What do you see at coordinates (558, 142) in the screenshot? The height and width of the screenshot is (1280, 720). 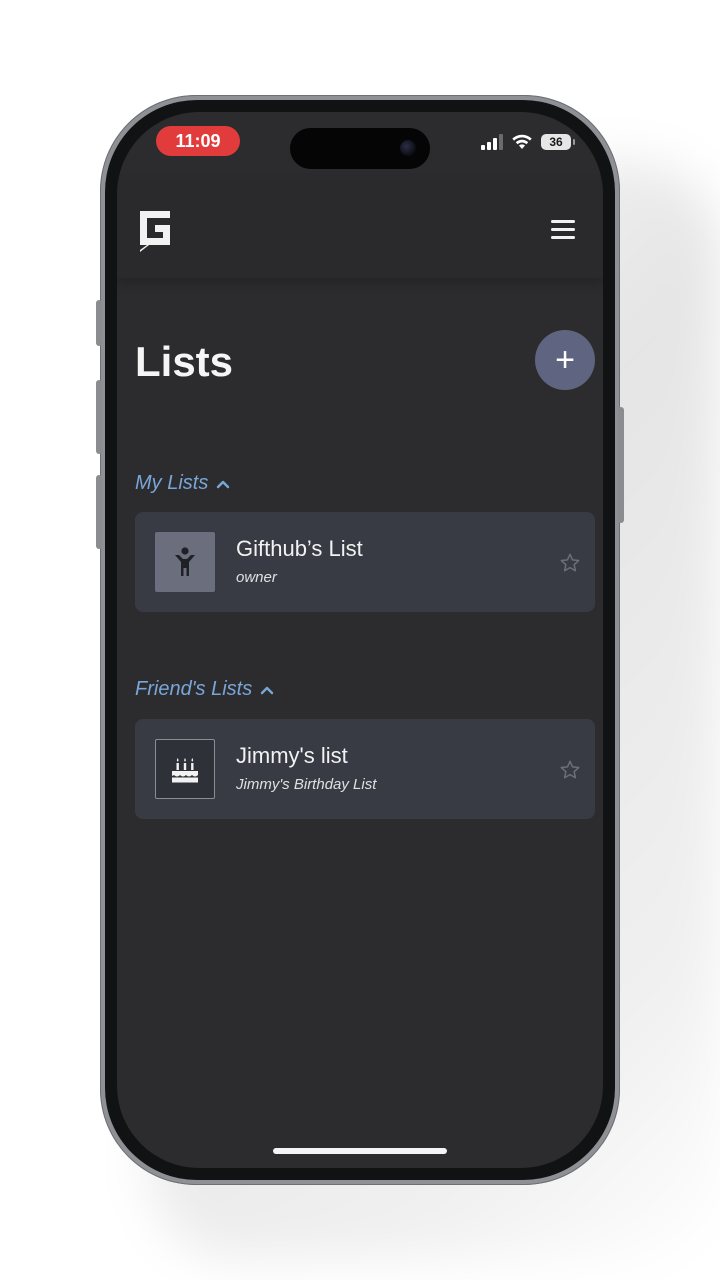 I see `battery-indicator: 36` at bounding box center [558, 142].